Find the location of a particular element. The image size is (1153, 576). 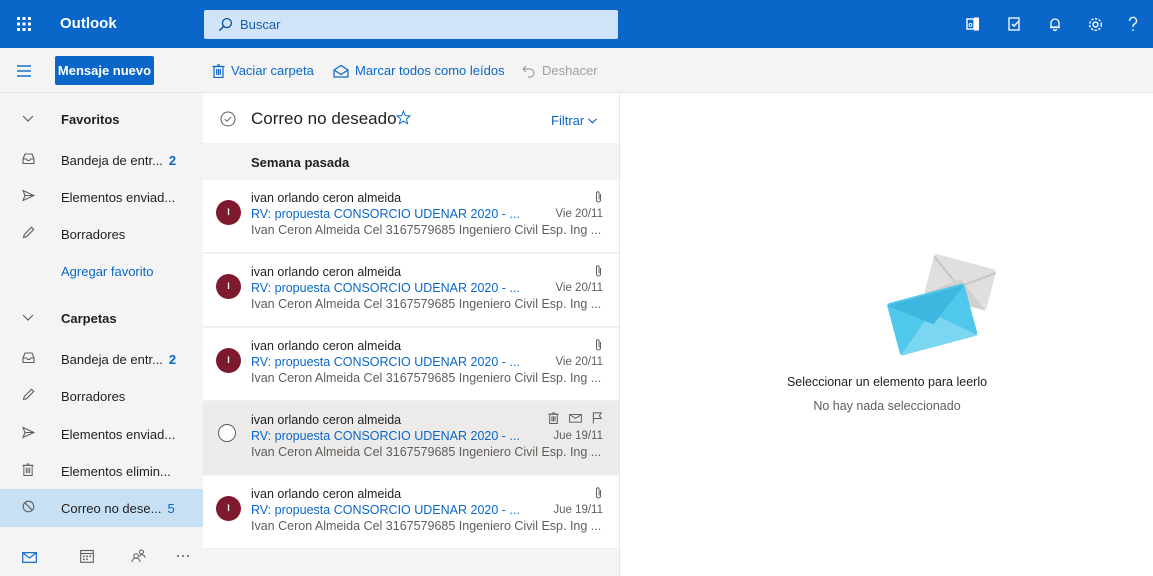

office-icon: o is located at coordinates (972, 24).